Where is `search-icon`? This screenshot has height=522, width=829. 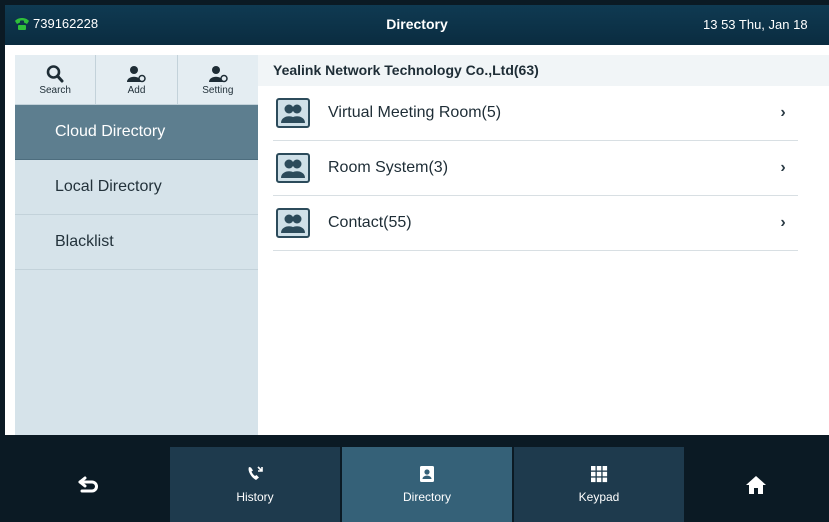 search-icon is located at coordinates (55, 73).